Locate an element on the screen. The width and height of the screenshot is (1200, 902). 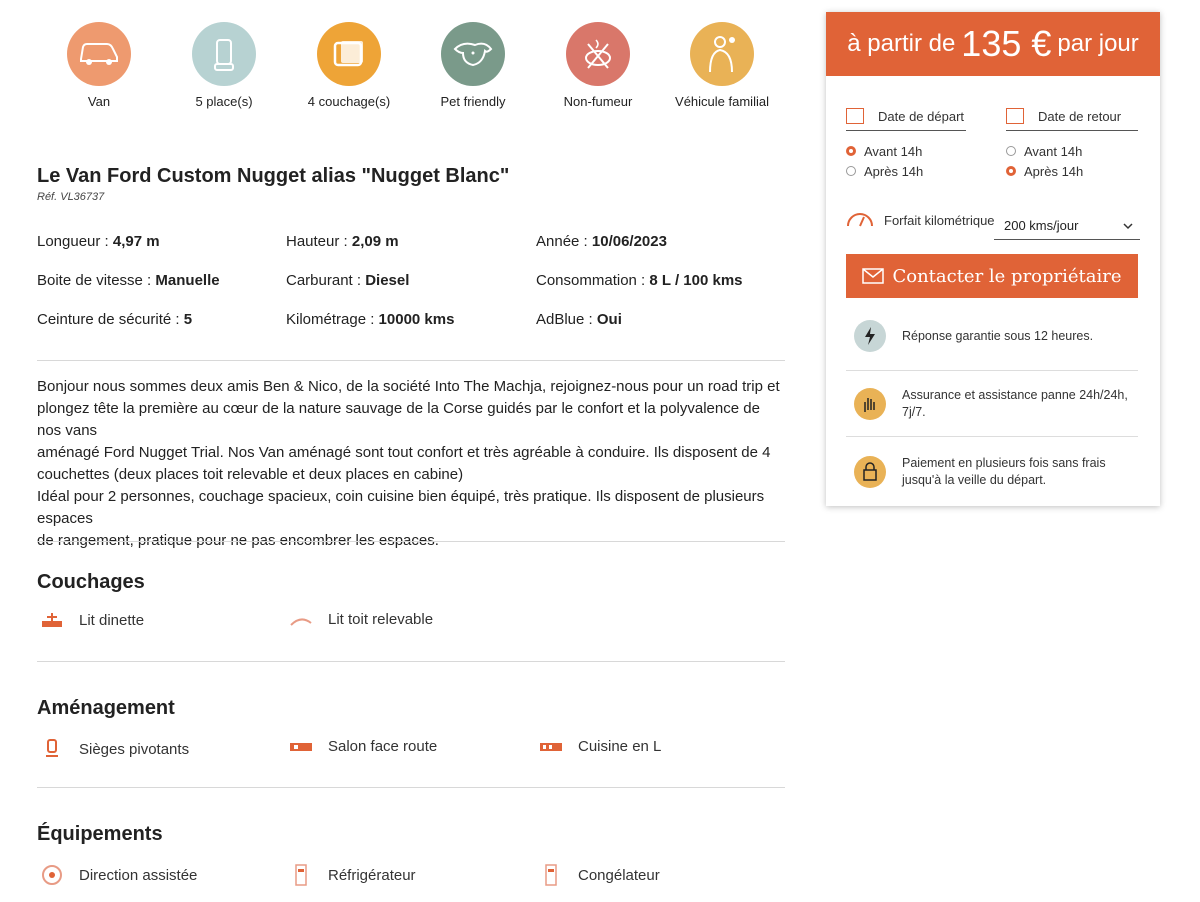
feature-family: Véhicule familial is located at coordinates (722, 65).